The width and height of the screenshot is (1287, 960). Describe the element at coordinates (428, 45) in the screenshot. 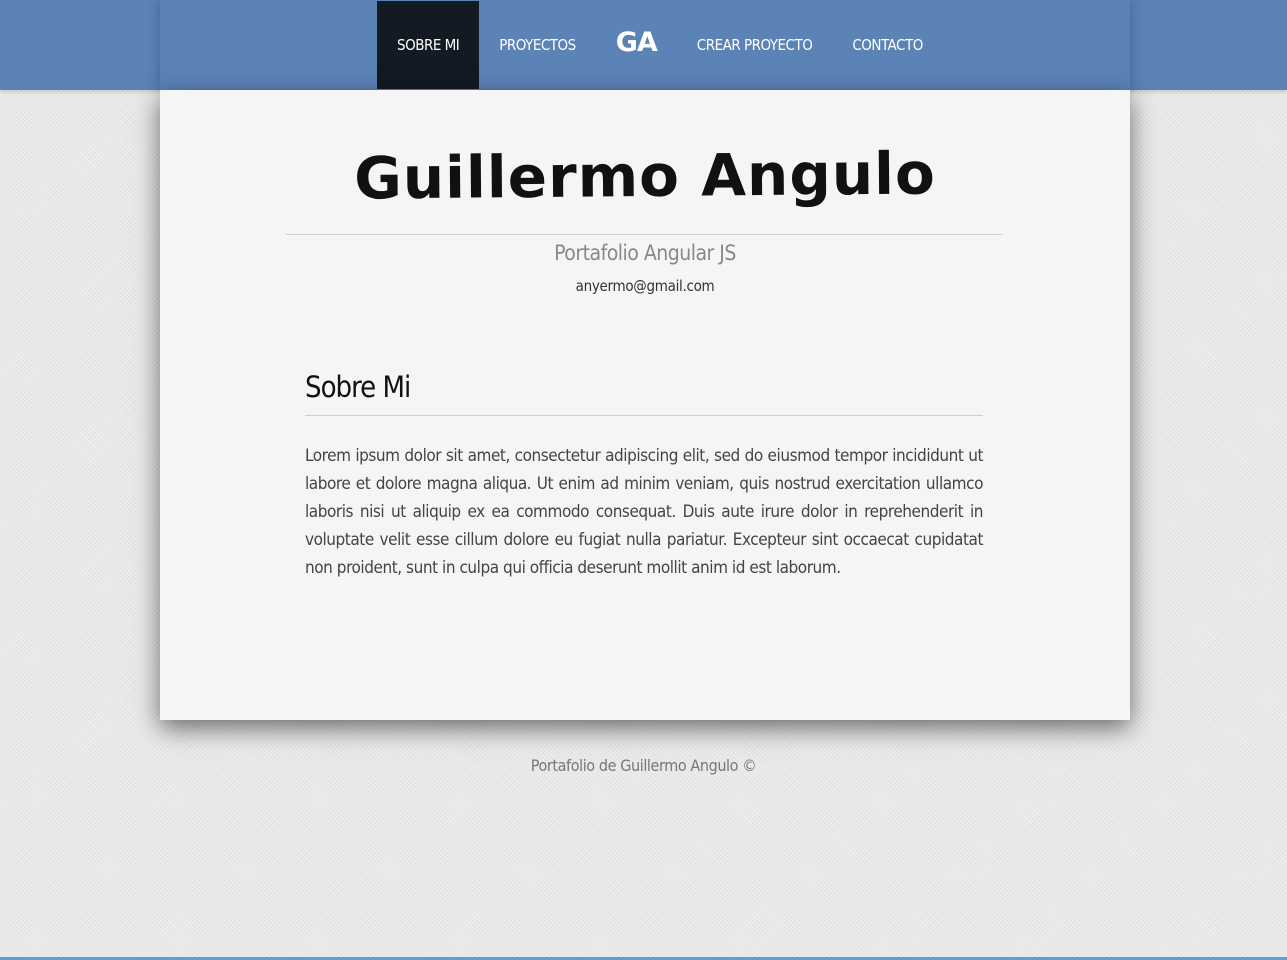

I see `nav-item-sobre-mi: SOBRE MI` at that location.